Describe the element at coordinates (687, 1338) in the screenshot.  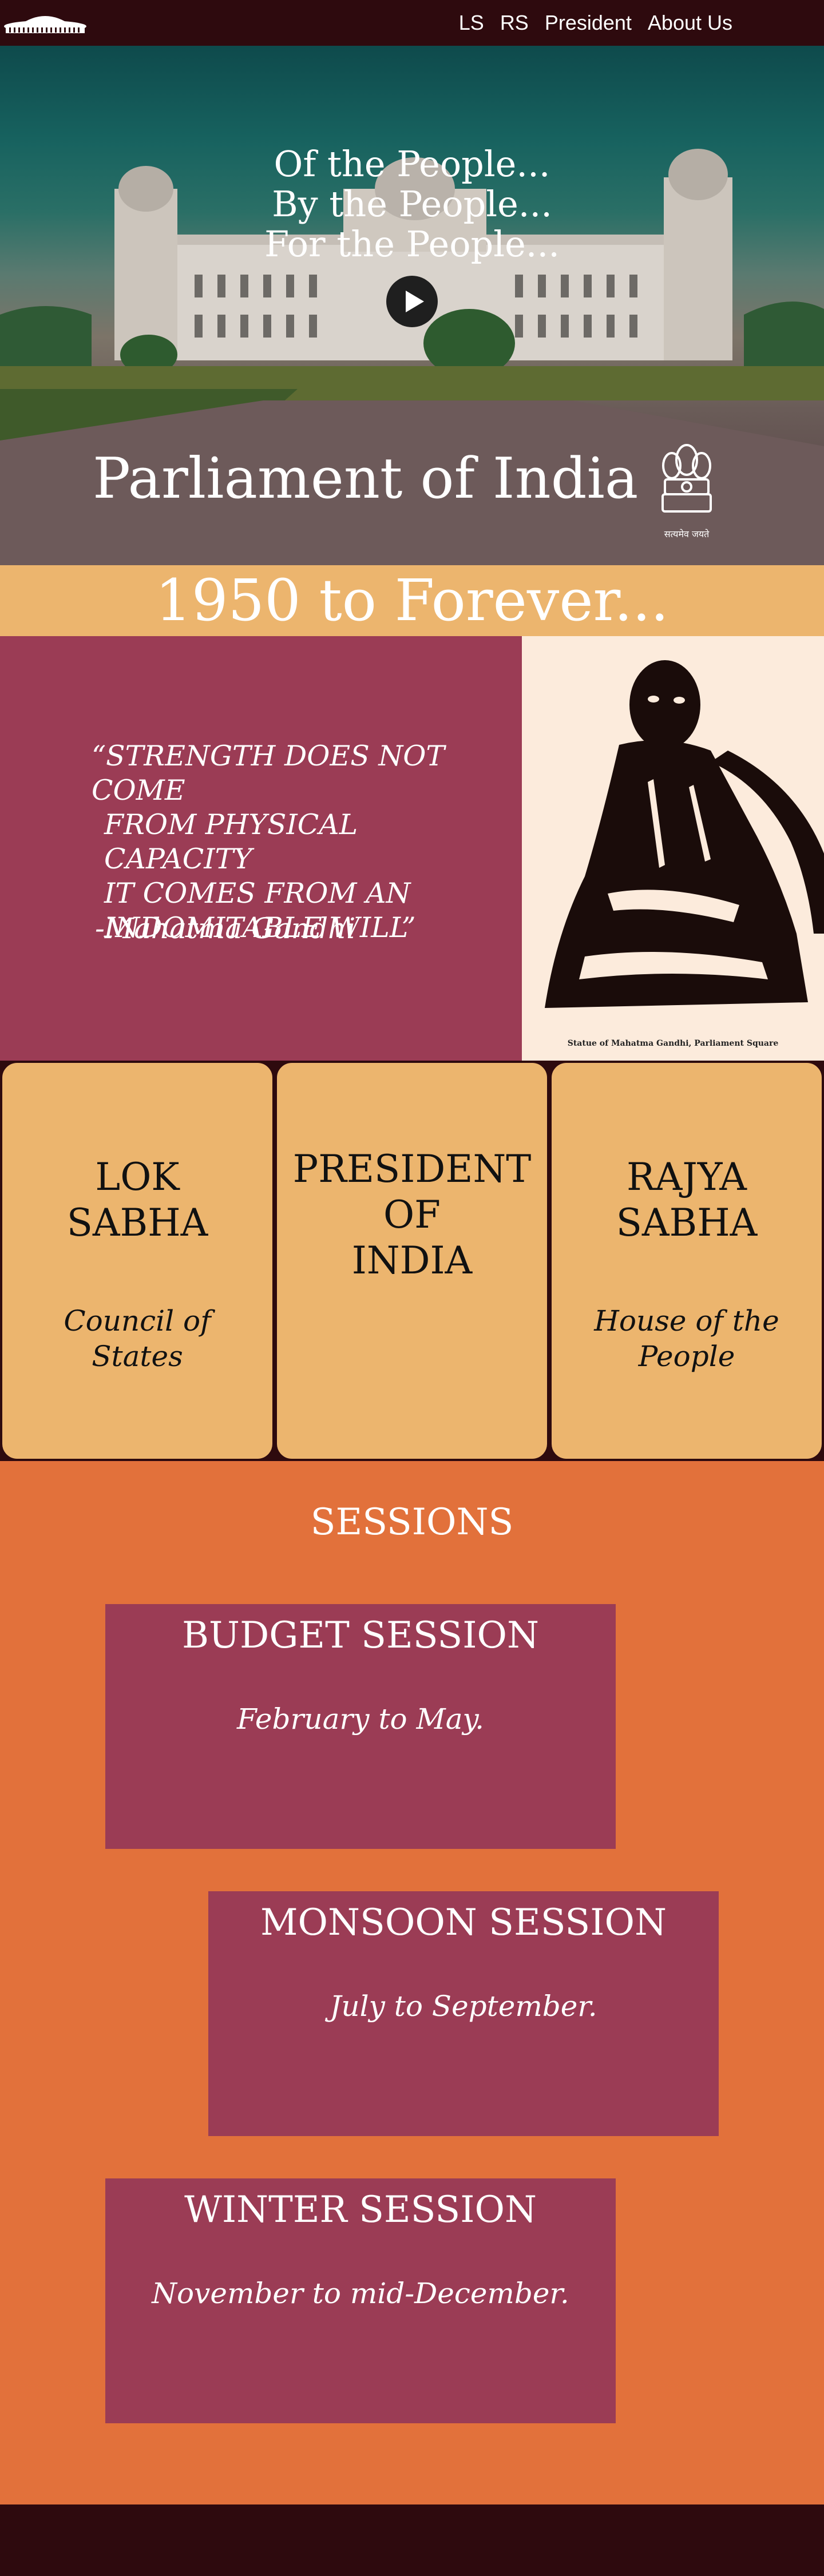
I see `card-subtitle: House of the People` at that location.